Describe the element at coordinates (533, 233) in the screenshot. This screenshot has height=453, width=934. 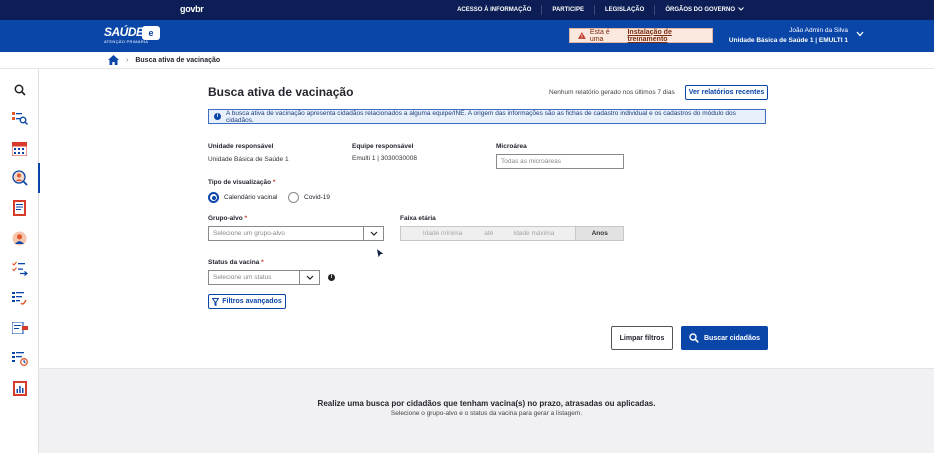
I see `age-max-input: Idade máxima` at that location.